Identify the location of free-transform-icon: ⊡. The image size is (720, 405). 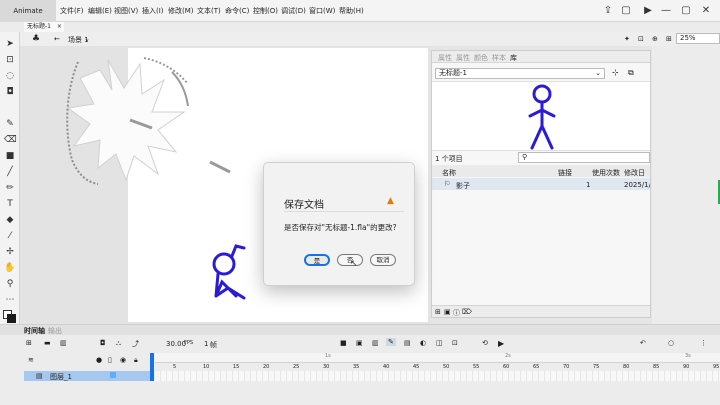
(10, 60).